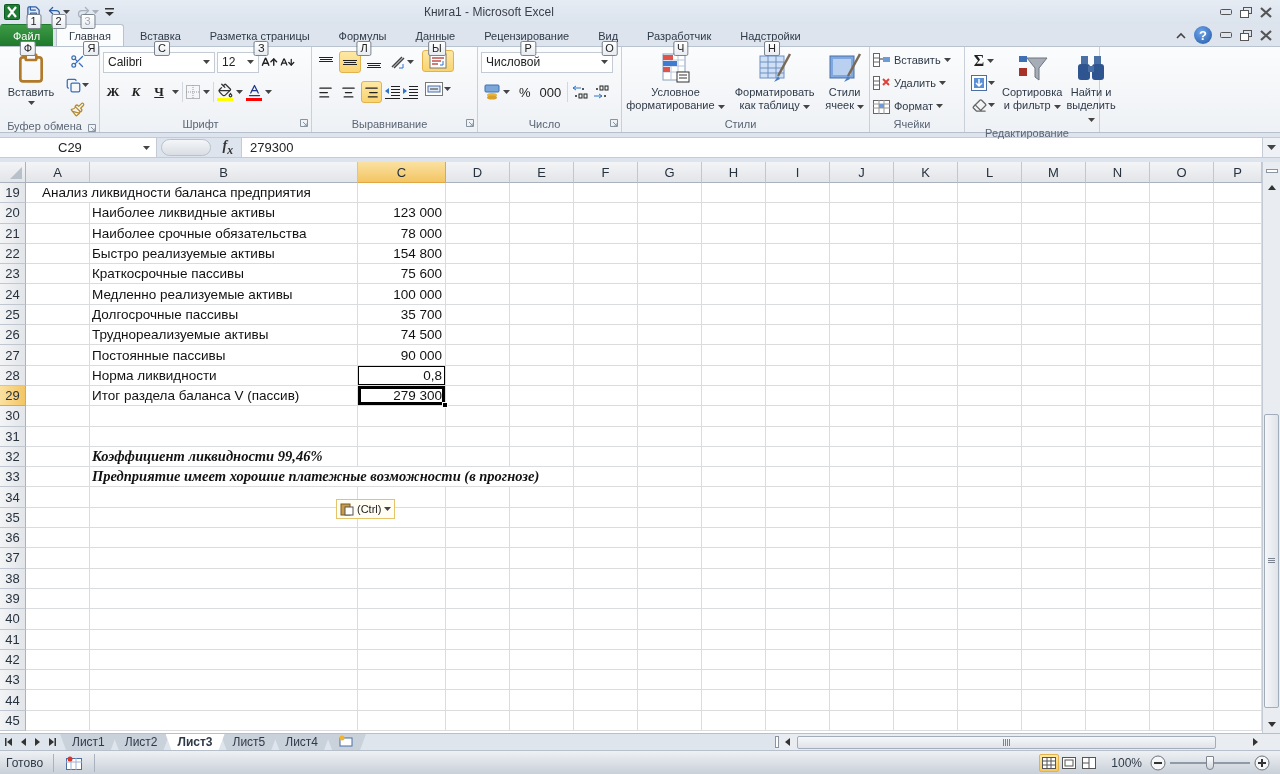  What do you see at coordinates (181, 335) in the screenshot?
I see `cell-text: Труднореализуемые активы` at bounding box center [181, 335].